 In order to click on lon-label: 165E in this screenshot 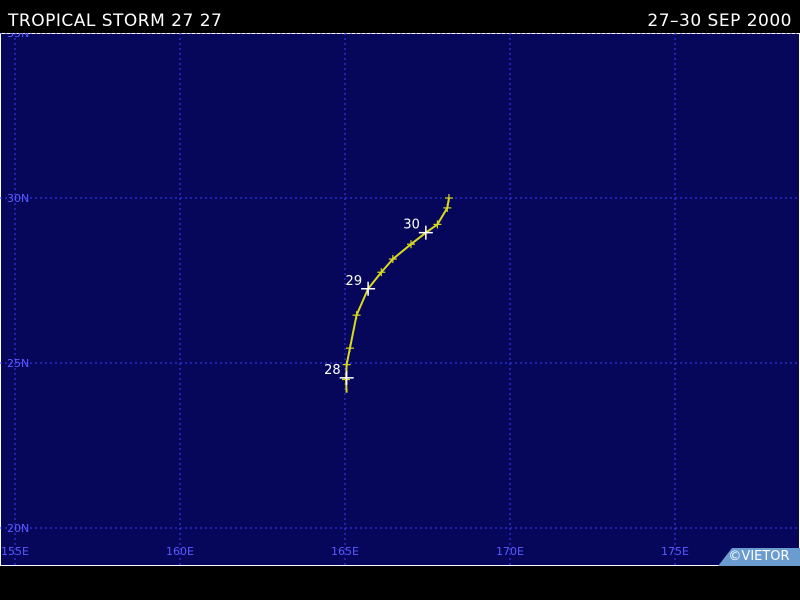, I will do `click(345, 551)`.